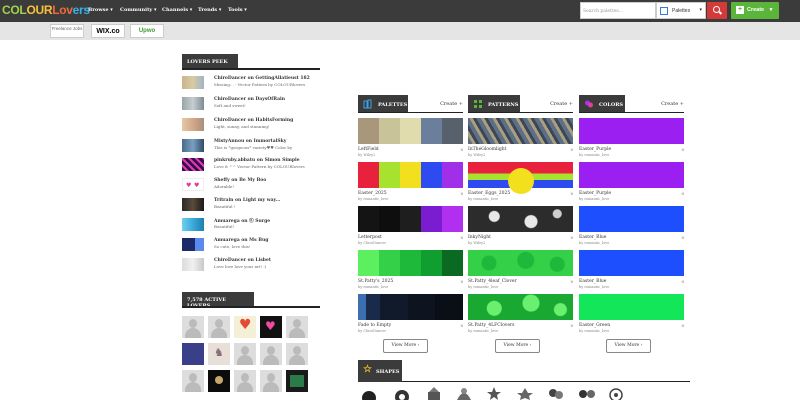  Describe the element at coordinates (520, 228) in the screenshot. I see `pattern-card: InkyNight 0 by Wiley2` at that location.